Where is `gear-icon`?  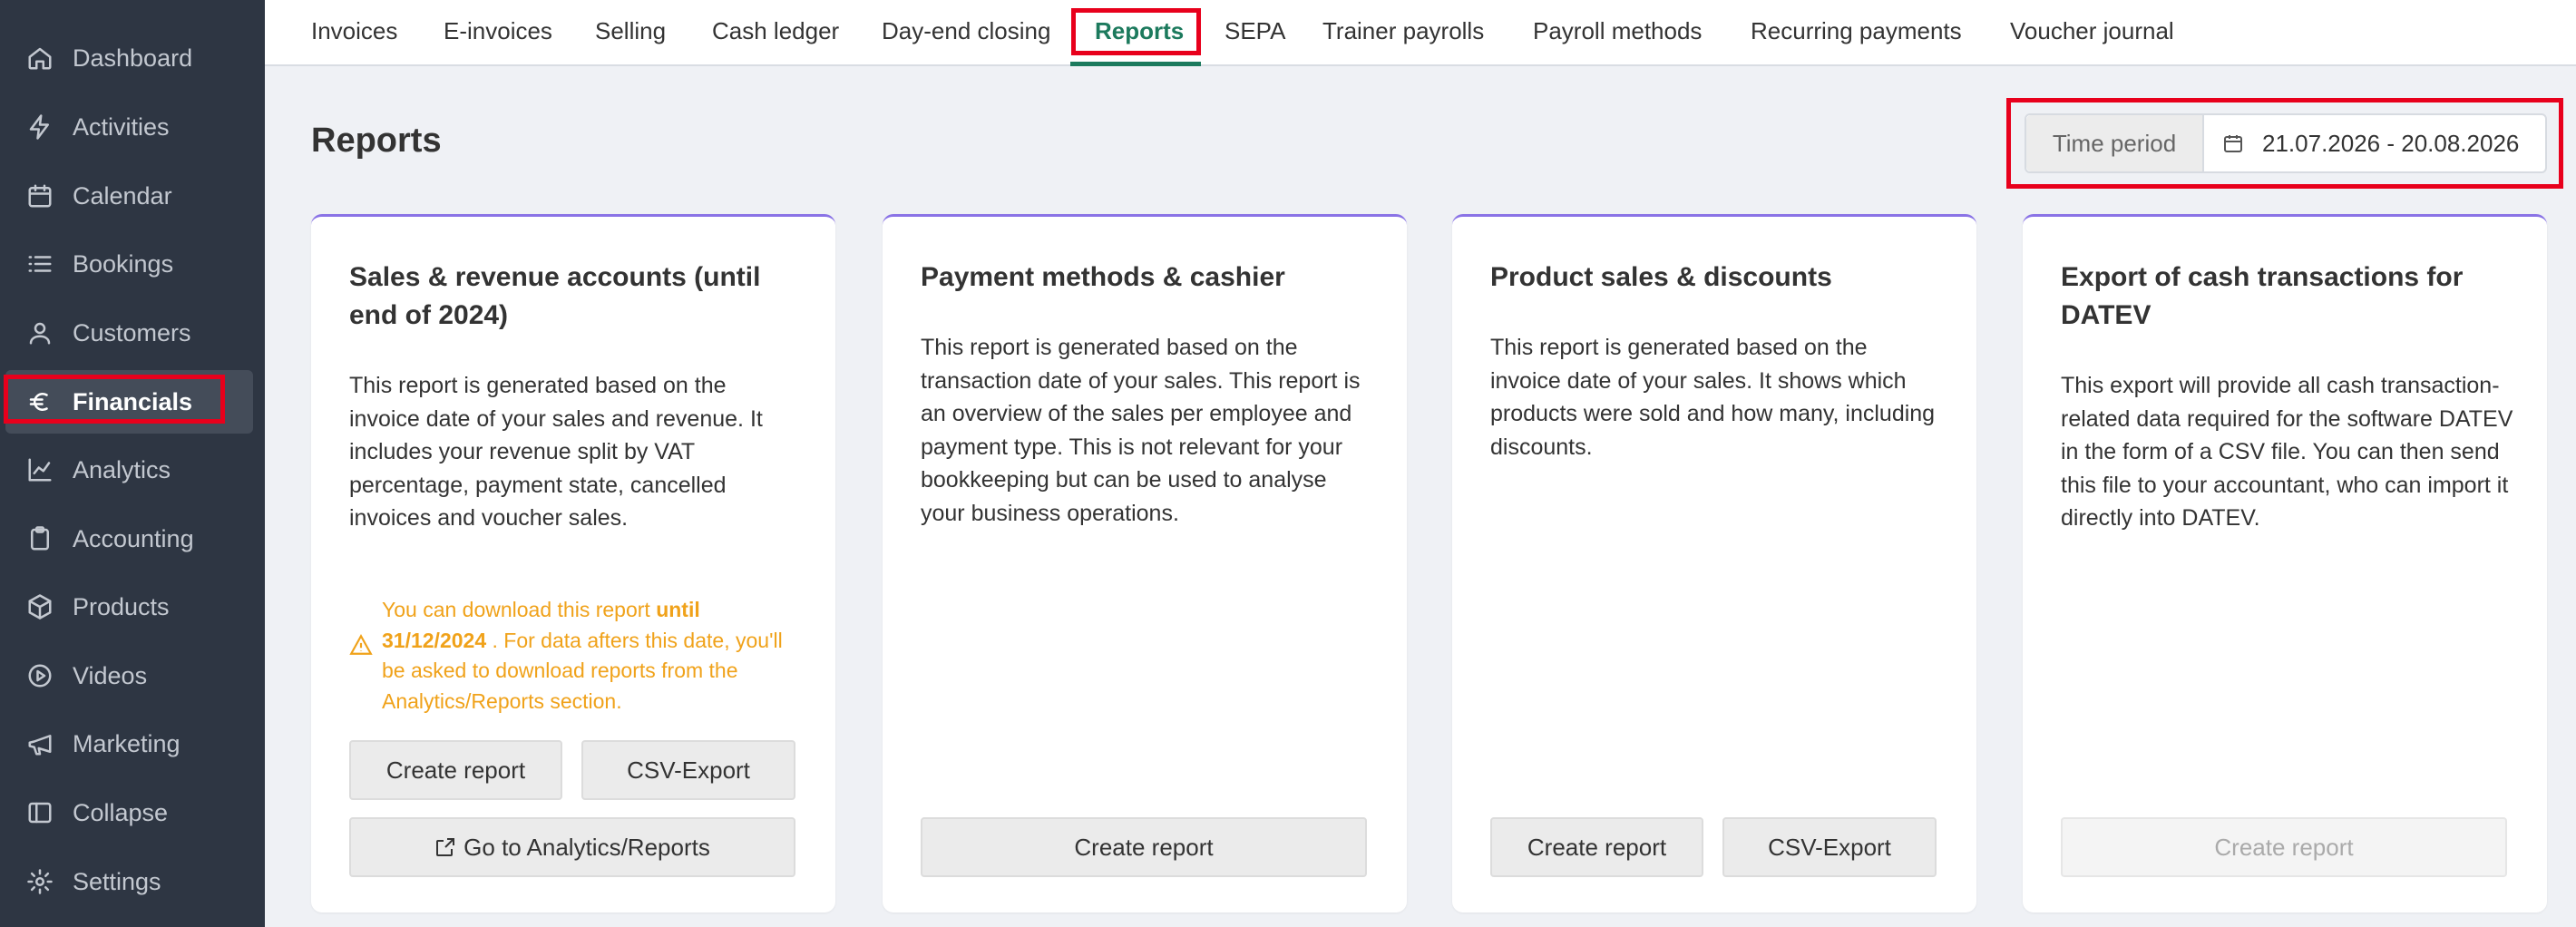
gear-icon is located at coordinates (39, 881).